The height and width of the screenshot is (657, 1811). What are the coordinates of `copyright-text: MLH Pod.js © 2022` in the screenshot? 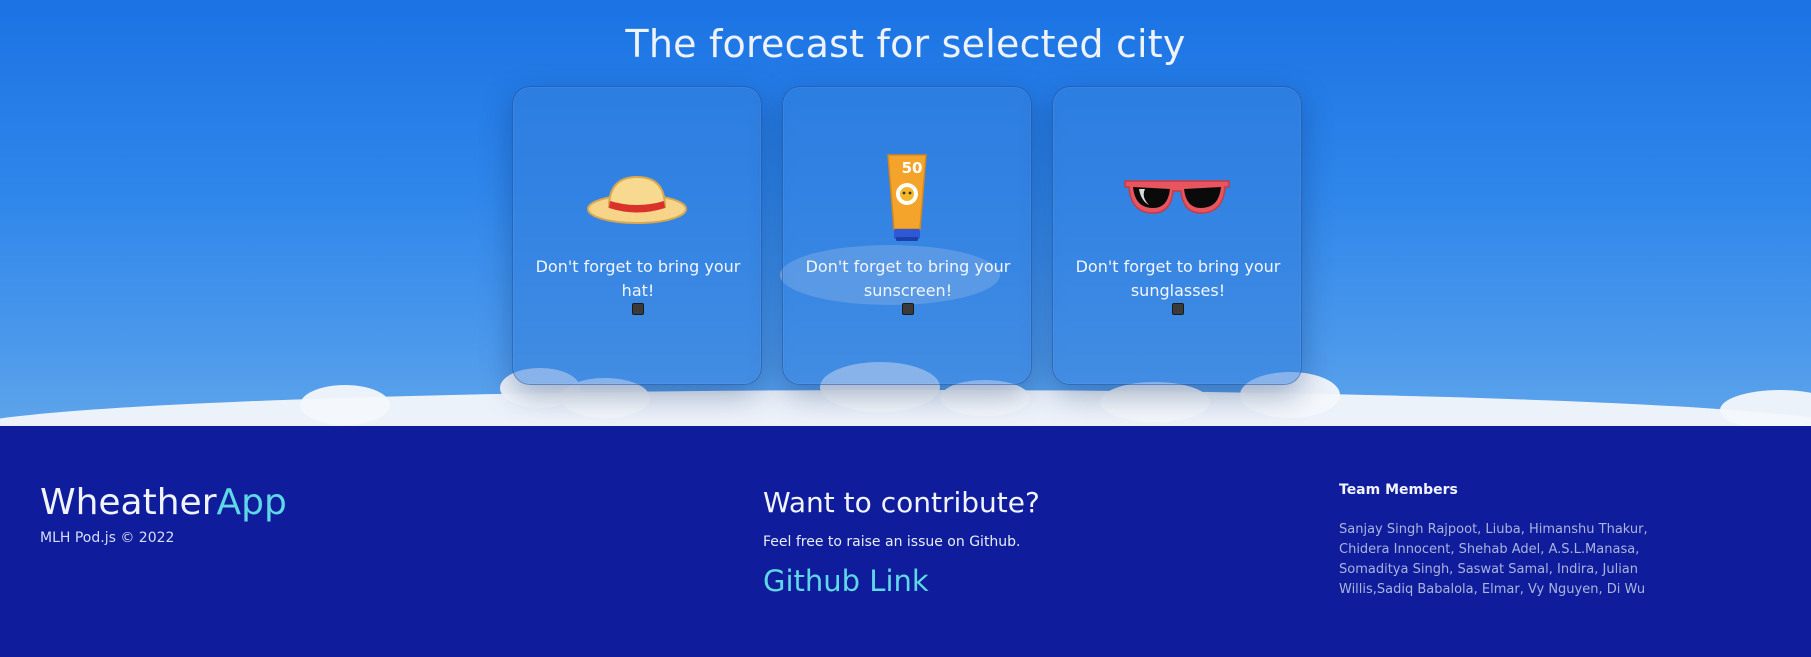 It's located at (107, 538).